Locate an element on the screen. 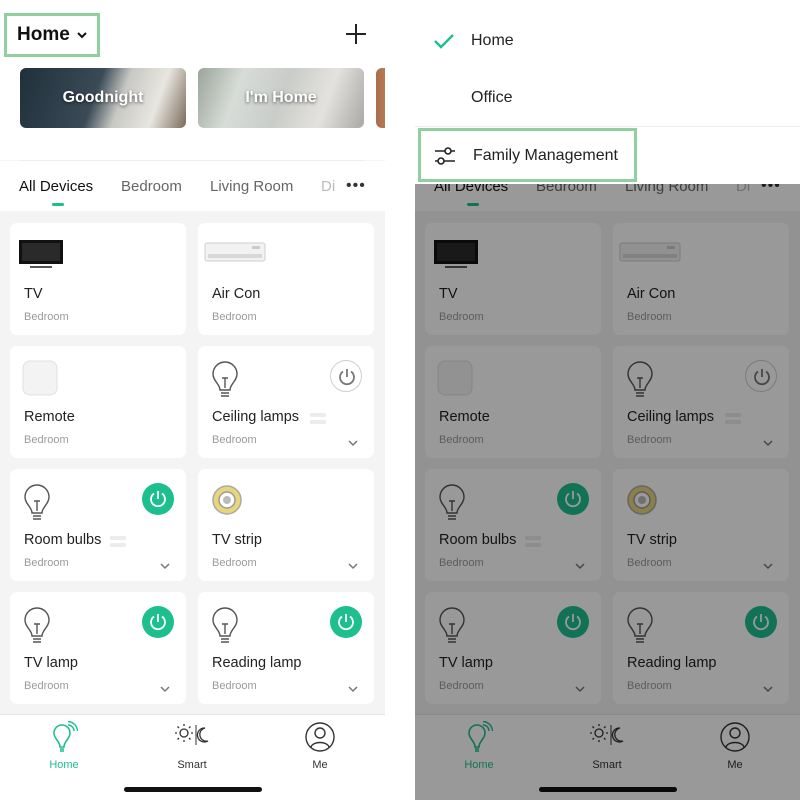 The width and height of the screenshot is (800, 800). sliders-icon is located at coordinates (445, 156).